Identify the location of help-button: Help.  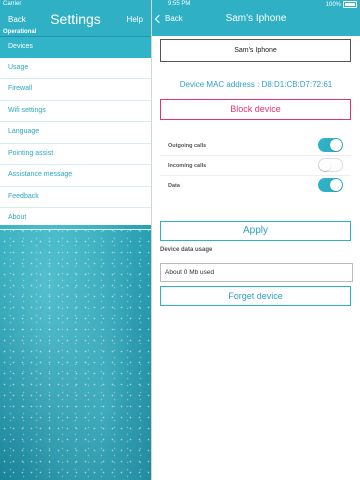
(135, 19).